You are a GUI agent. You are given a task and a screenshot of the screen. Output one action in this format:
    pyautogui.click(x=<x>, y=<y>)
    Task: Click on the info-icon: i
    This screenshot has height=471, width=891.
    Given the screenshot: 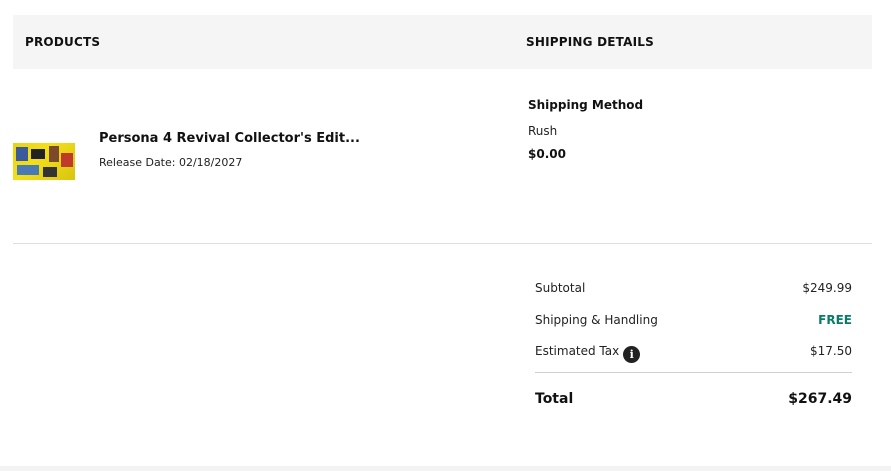 What is the action you would take?
    pyautogui.click(x=632, y=354)
    